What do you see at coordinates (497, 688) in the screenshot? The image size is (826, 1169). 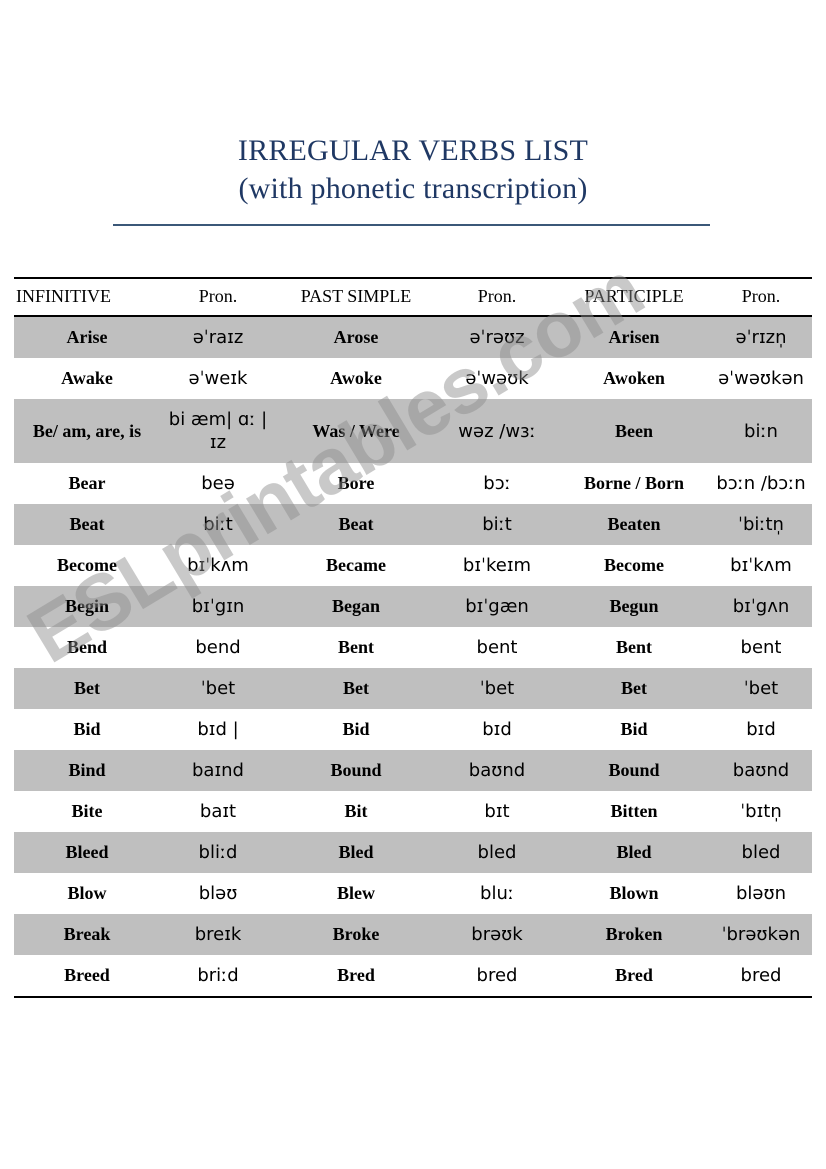 I see `cell-pron-2: ˈbet` at bounding box center [497, 688].